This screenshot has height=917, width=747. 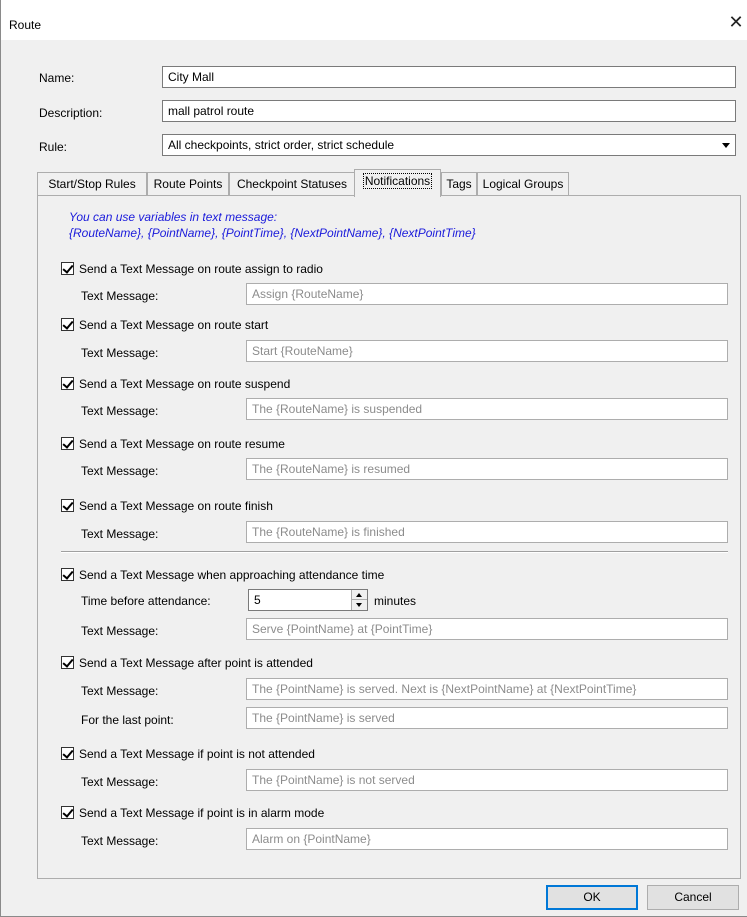 I want to click on stepper-buttons, so click(x=359, y=600).